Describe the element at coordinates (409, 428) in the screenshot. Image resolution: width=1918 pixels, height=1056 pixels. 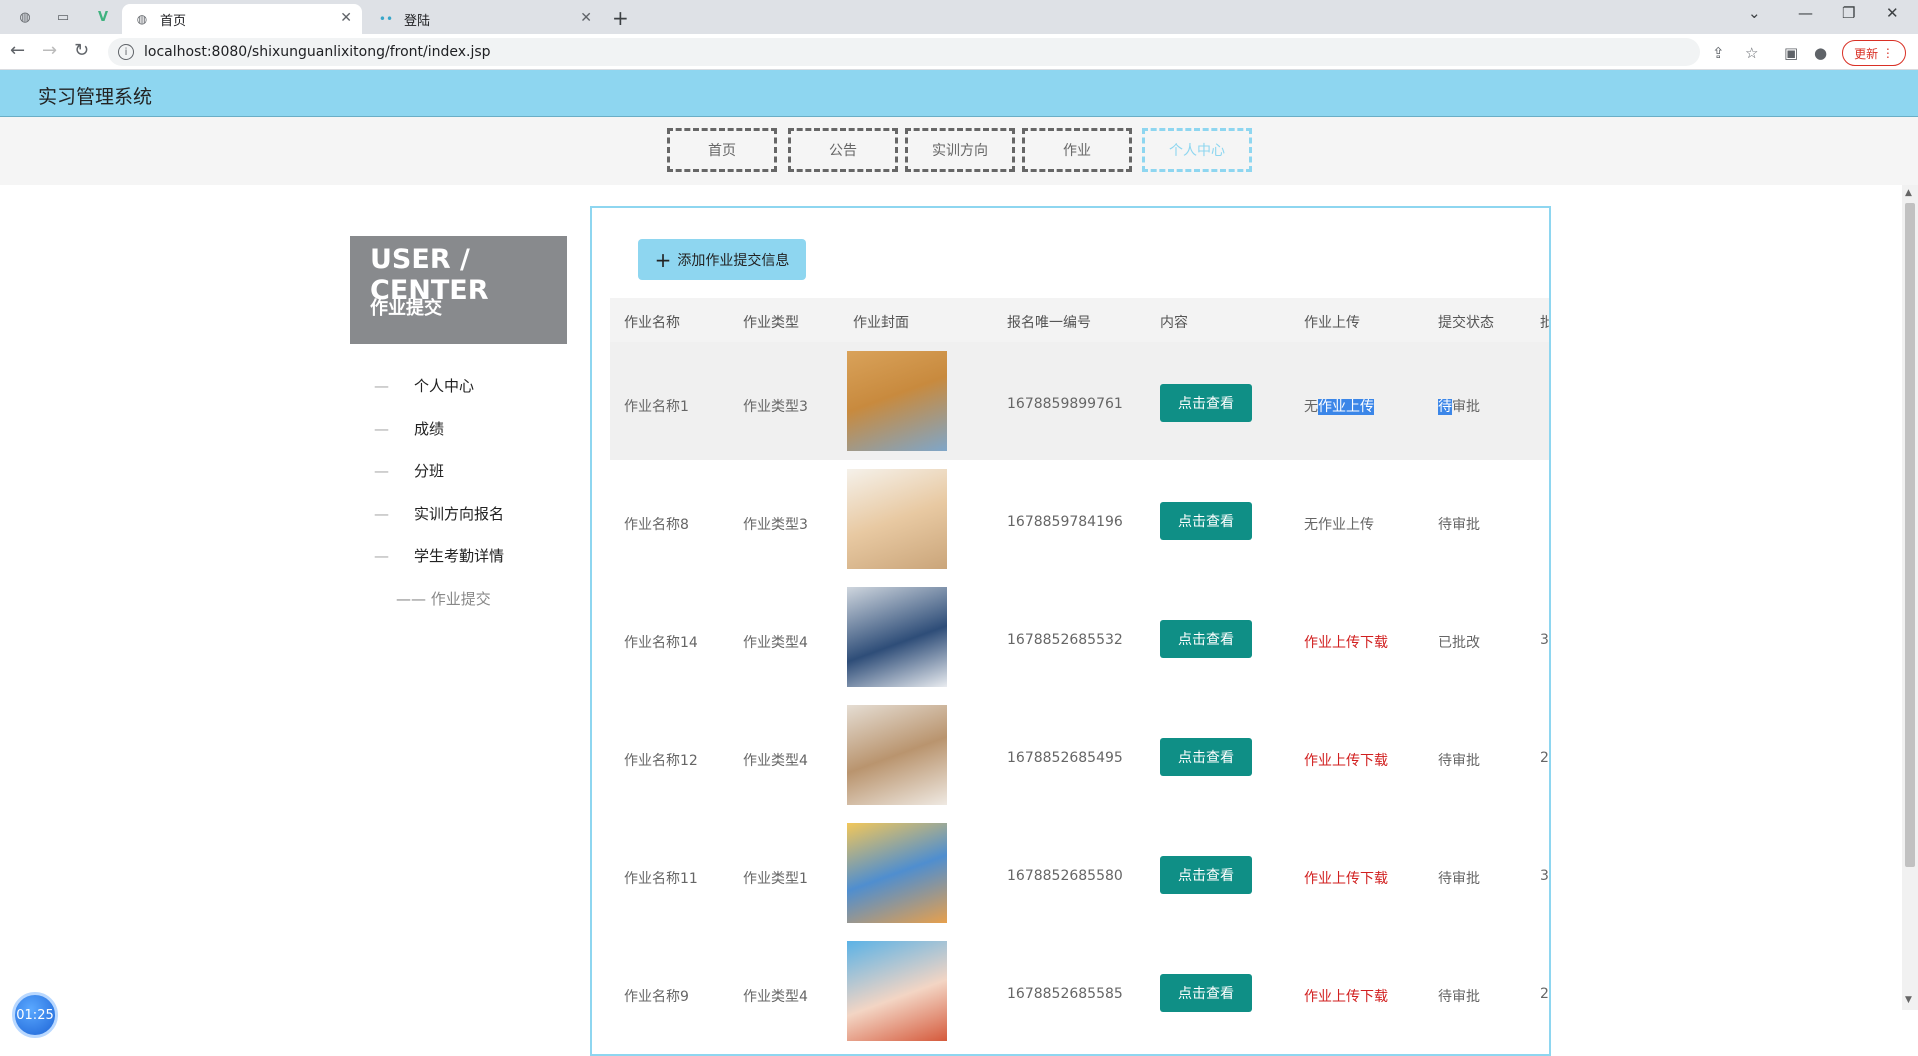
I see `sidebar-item-grades: — 成绩` at that location.